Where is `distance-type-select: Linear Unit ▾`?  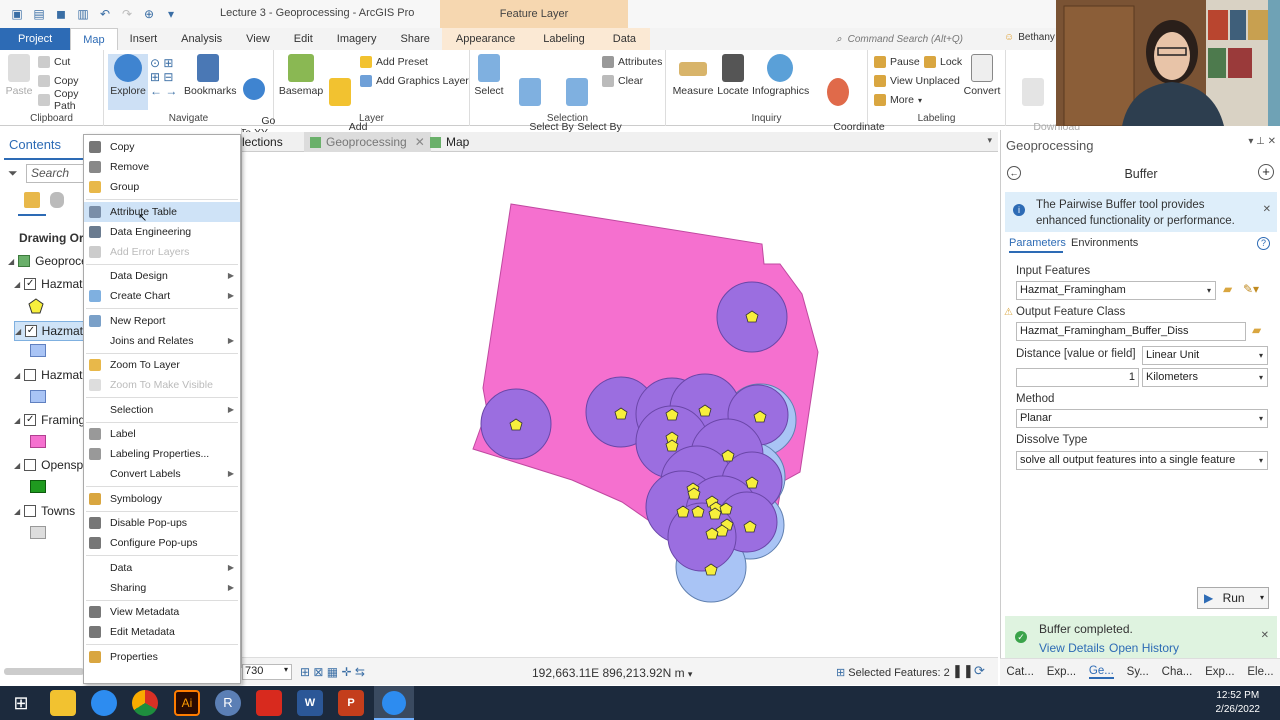 distance-type-select: Linear Unit ▾ is located at coordinates (1205, 355).